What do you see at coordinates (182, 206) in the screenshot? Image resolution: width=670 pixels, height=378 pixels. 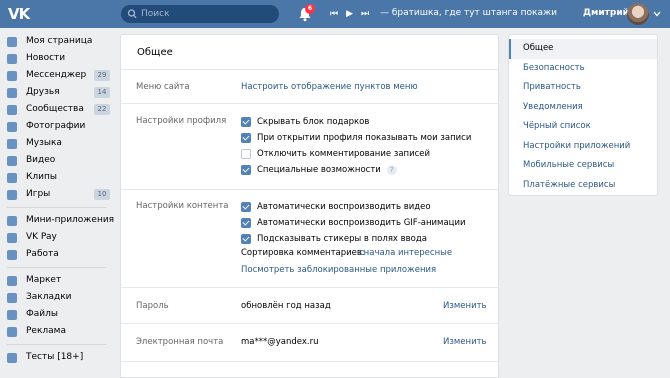 I see `content-settings-label: Настройки контента` at bounding box center [182, 206].